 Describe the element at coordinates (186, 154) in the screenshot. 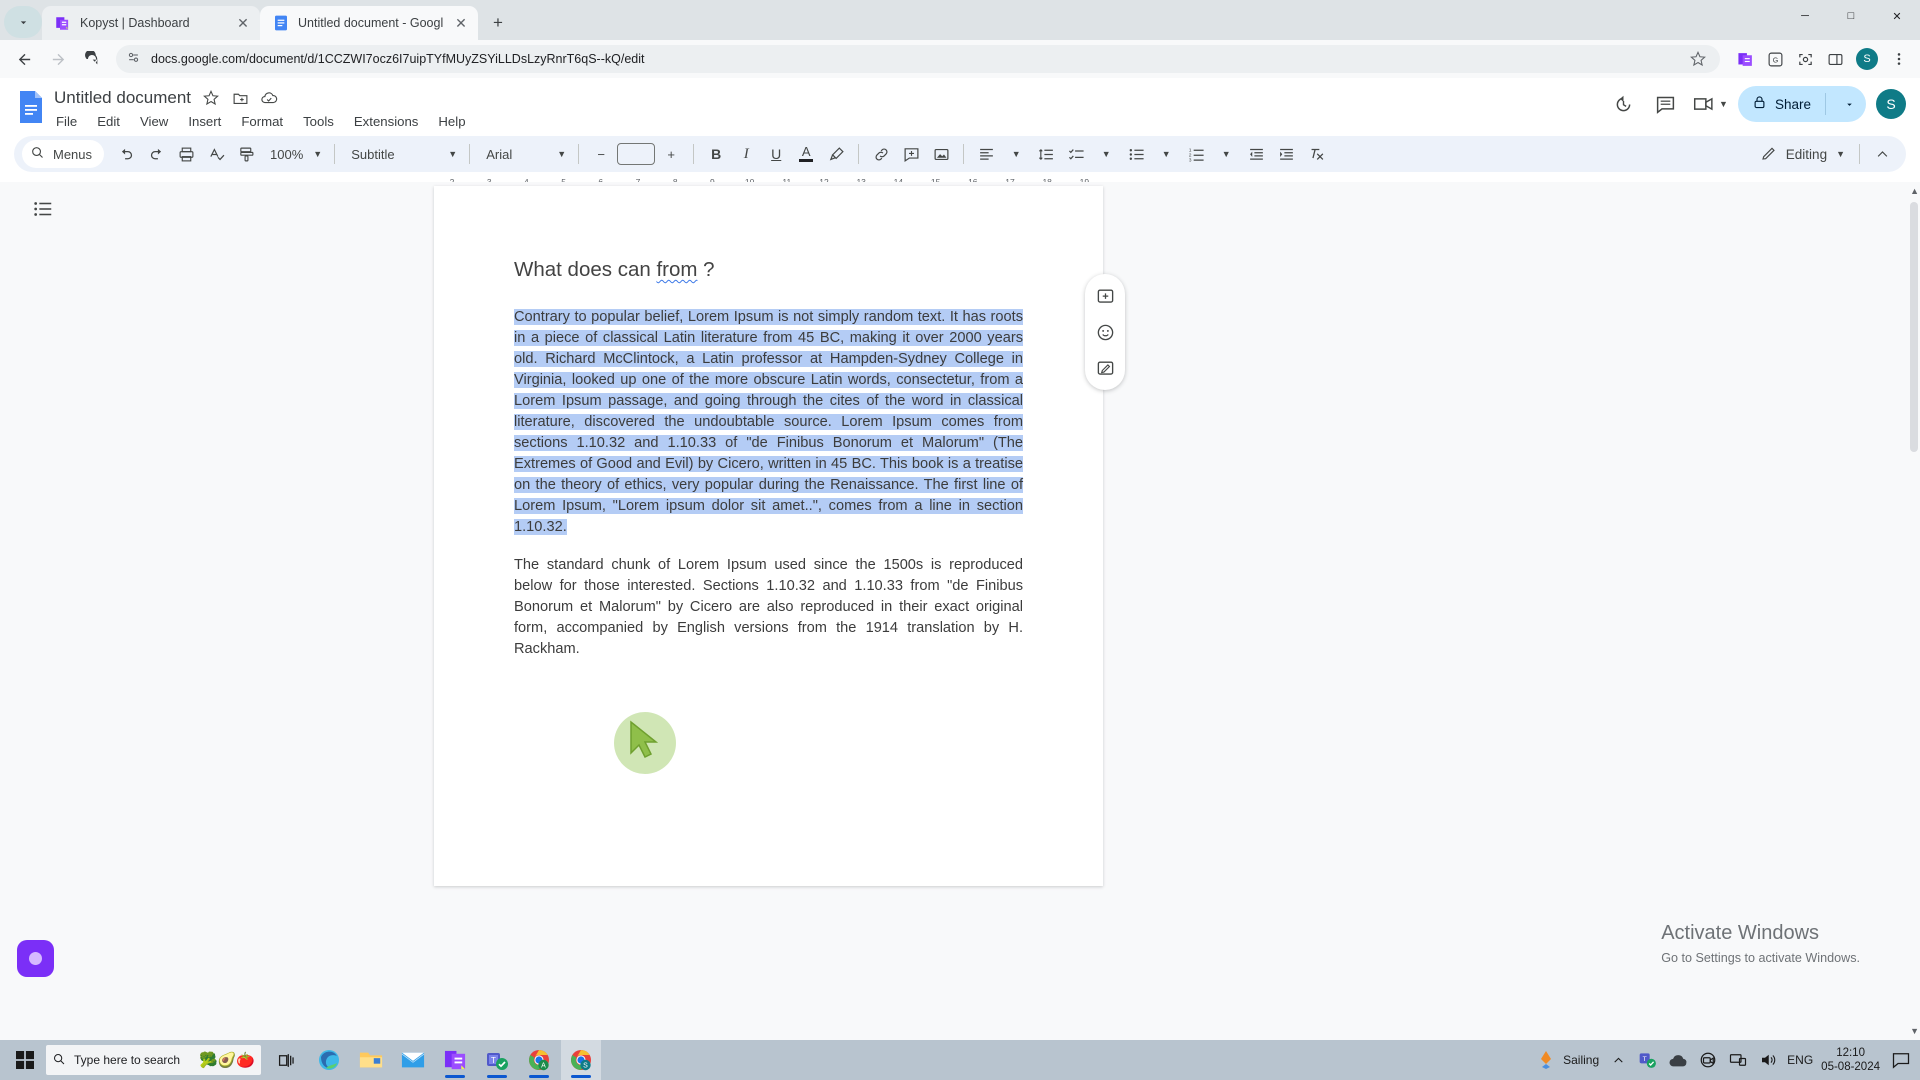

I see `print-icon` at that location.